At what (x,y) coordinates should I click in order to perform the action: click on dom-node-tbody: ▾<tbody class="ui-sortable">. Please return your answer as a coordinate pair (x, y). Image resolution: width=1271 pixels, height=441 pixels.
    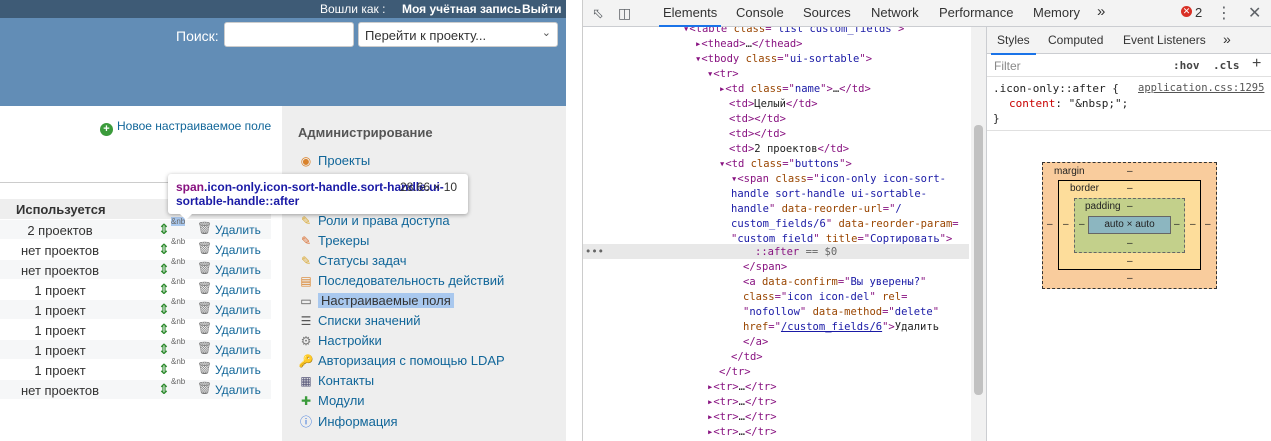
    Looking at the image, I should click on (783, 59).